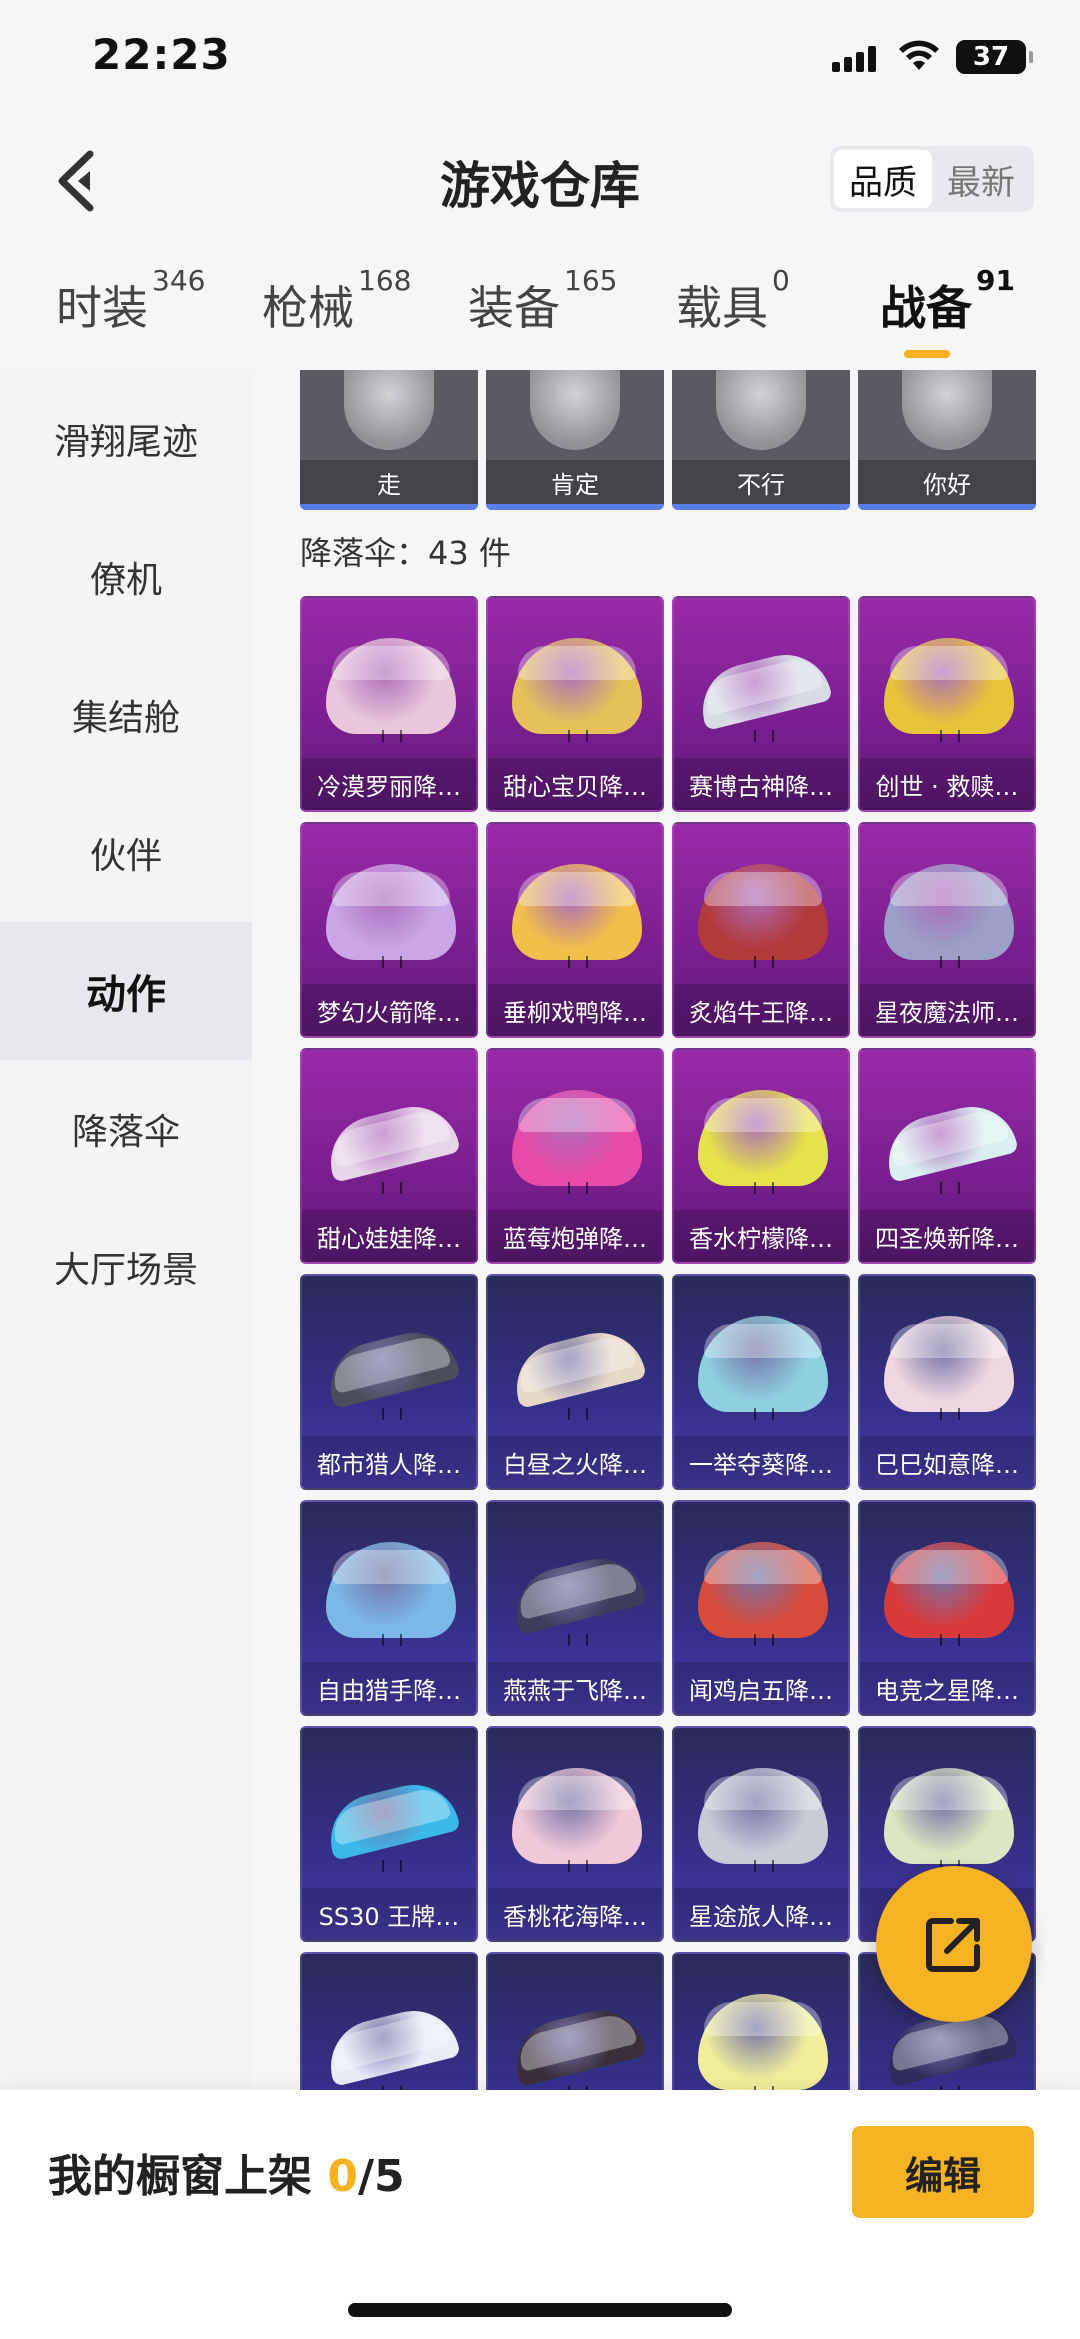  I want to click on emote-label: 你好, so click(947, 482).